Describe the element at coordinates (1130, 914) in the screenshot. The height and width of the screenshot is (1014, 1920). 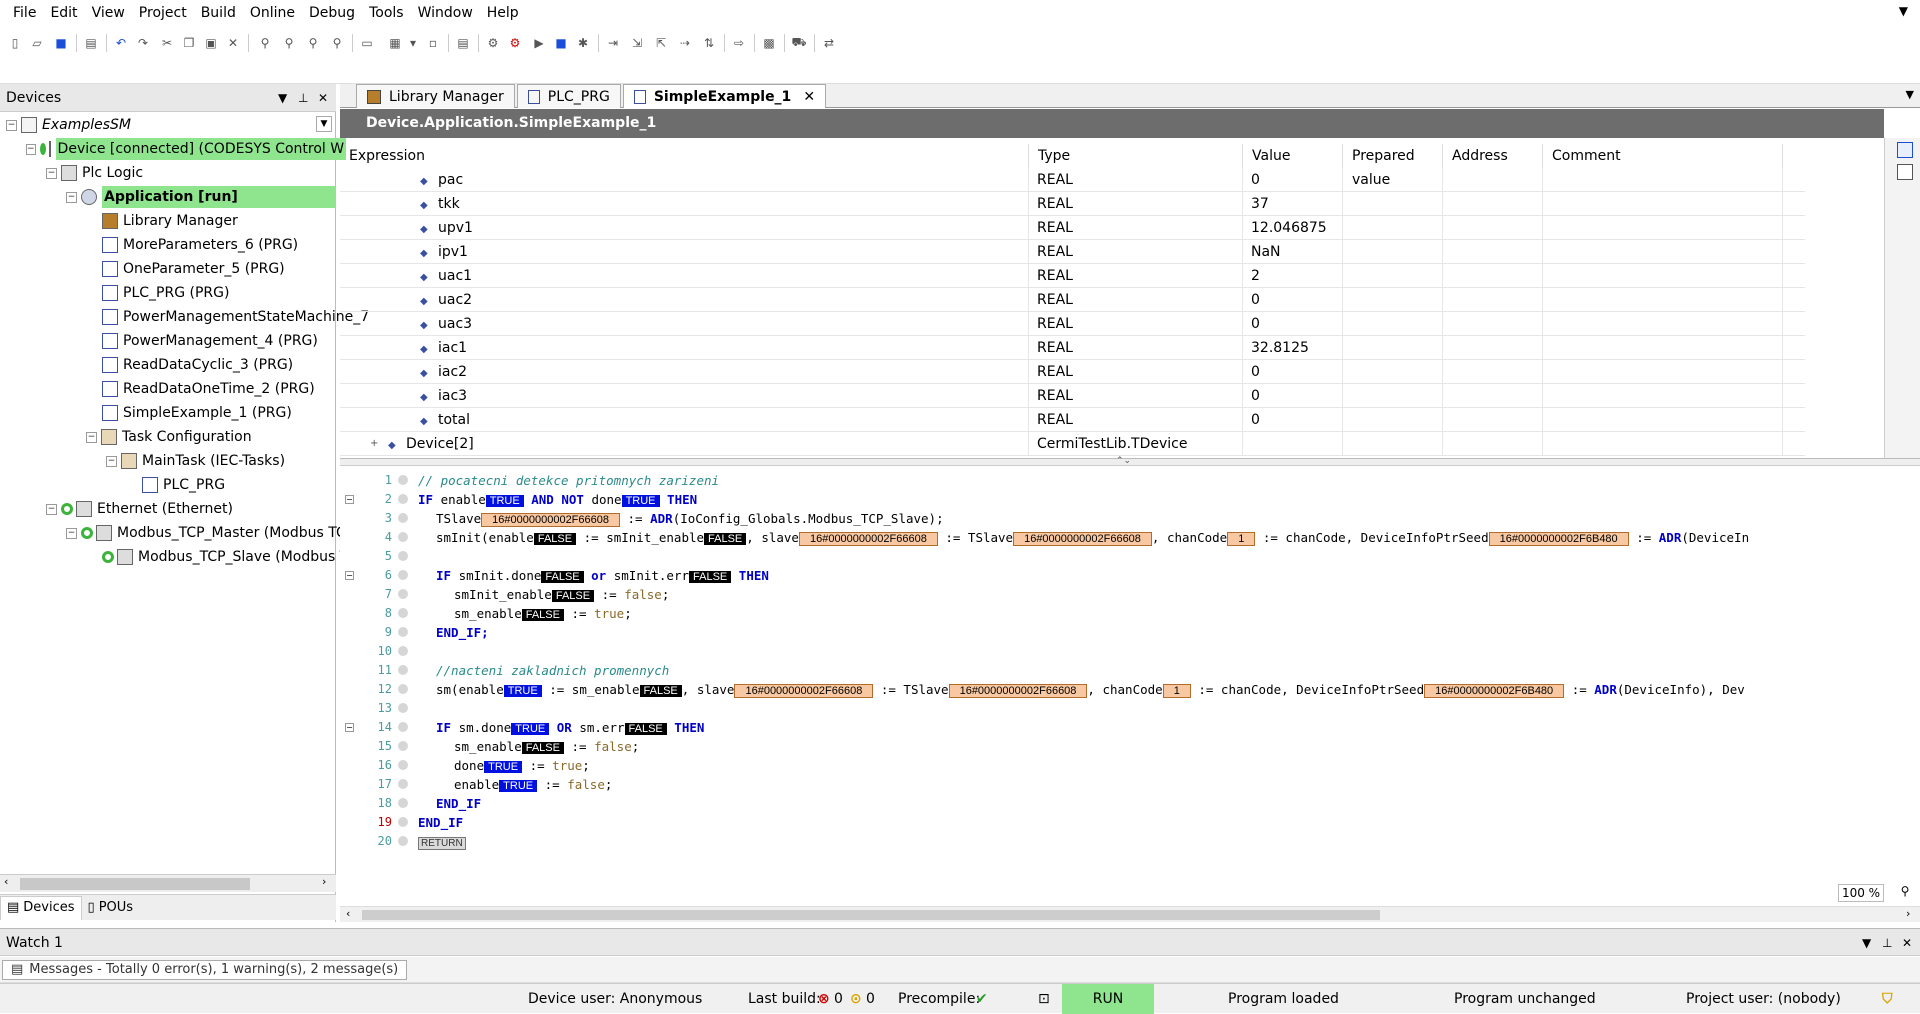
I see `code-horizontal-scrollbar: ‹ ›` at that location.